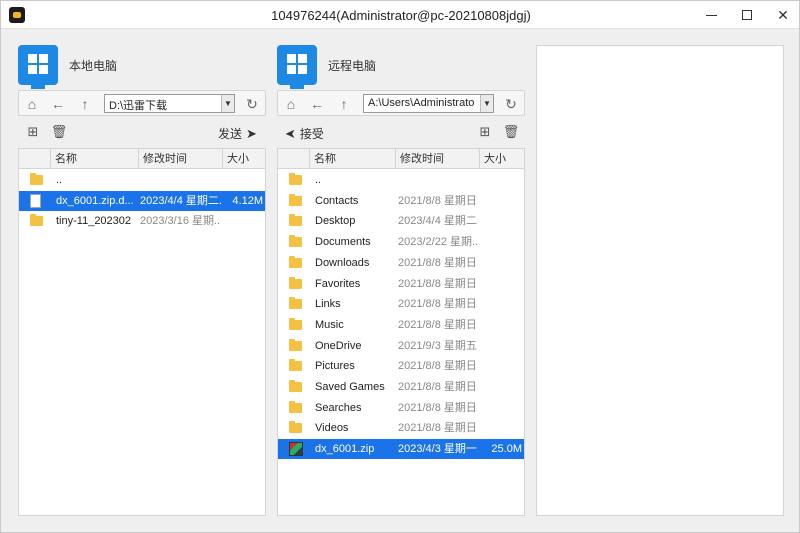 The width and height of the screenshot is (800, 533). I want to click on send-arrow-icon: ➤, so click(251, 133).